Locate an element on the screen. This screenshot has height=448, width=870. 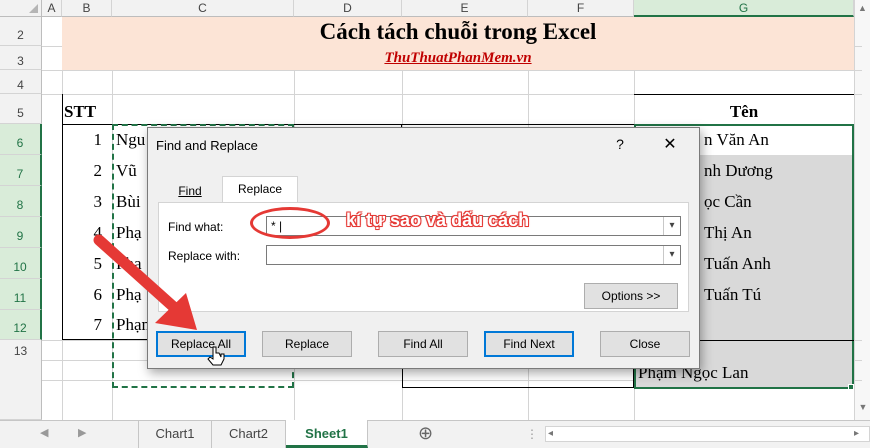
ten-6: Tuấn Tú is located at coordinates (733, 294).